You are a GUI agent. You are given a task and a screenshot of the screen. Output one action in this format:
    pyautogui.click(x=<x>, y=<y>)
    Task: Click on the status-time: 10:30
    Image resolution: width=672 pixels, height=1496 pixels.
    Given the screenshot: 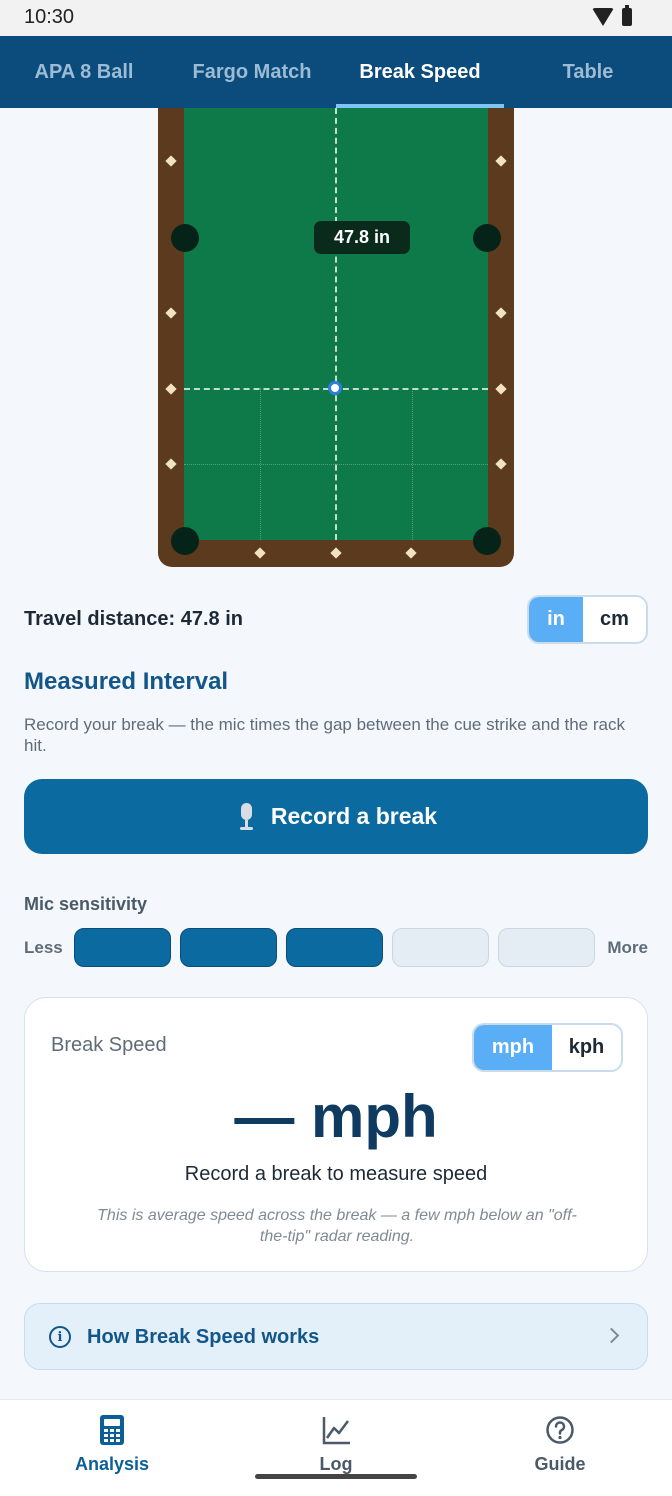 What is the action you would take?
    pyautogui.click(x=49, y=17)
    